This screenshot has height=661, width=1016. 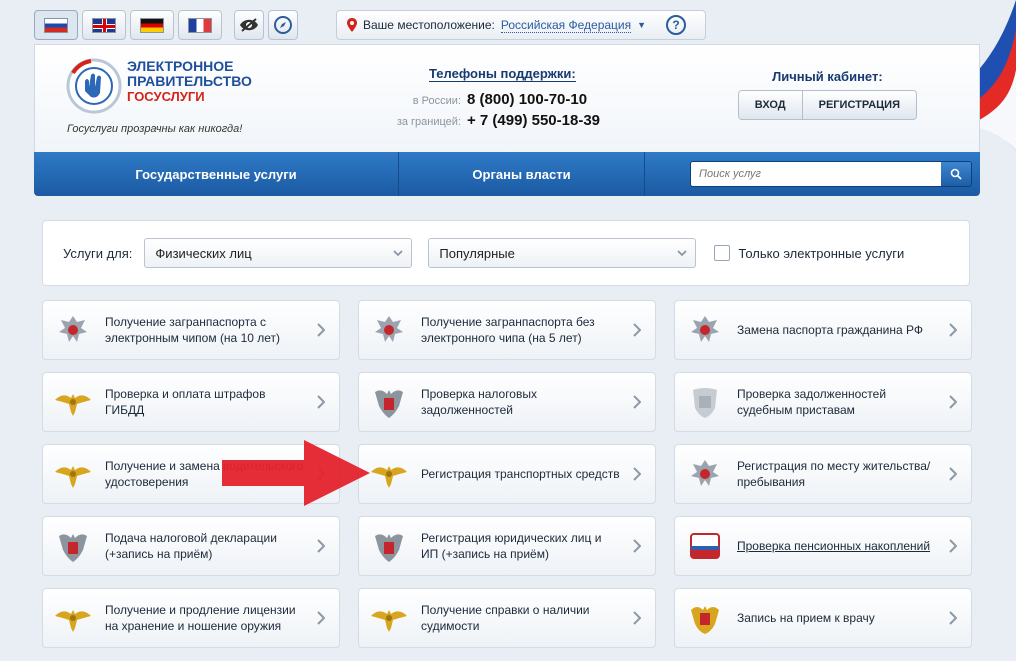 What do you see at coordinates (770, 105) in the screenshot?
I see `login-button: ВХОД` at bounding box center [770, 105].